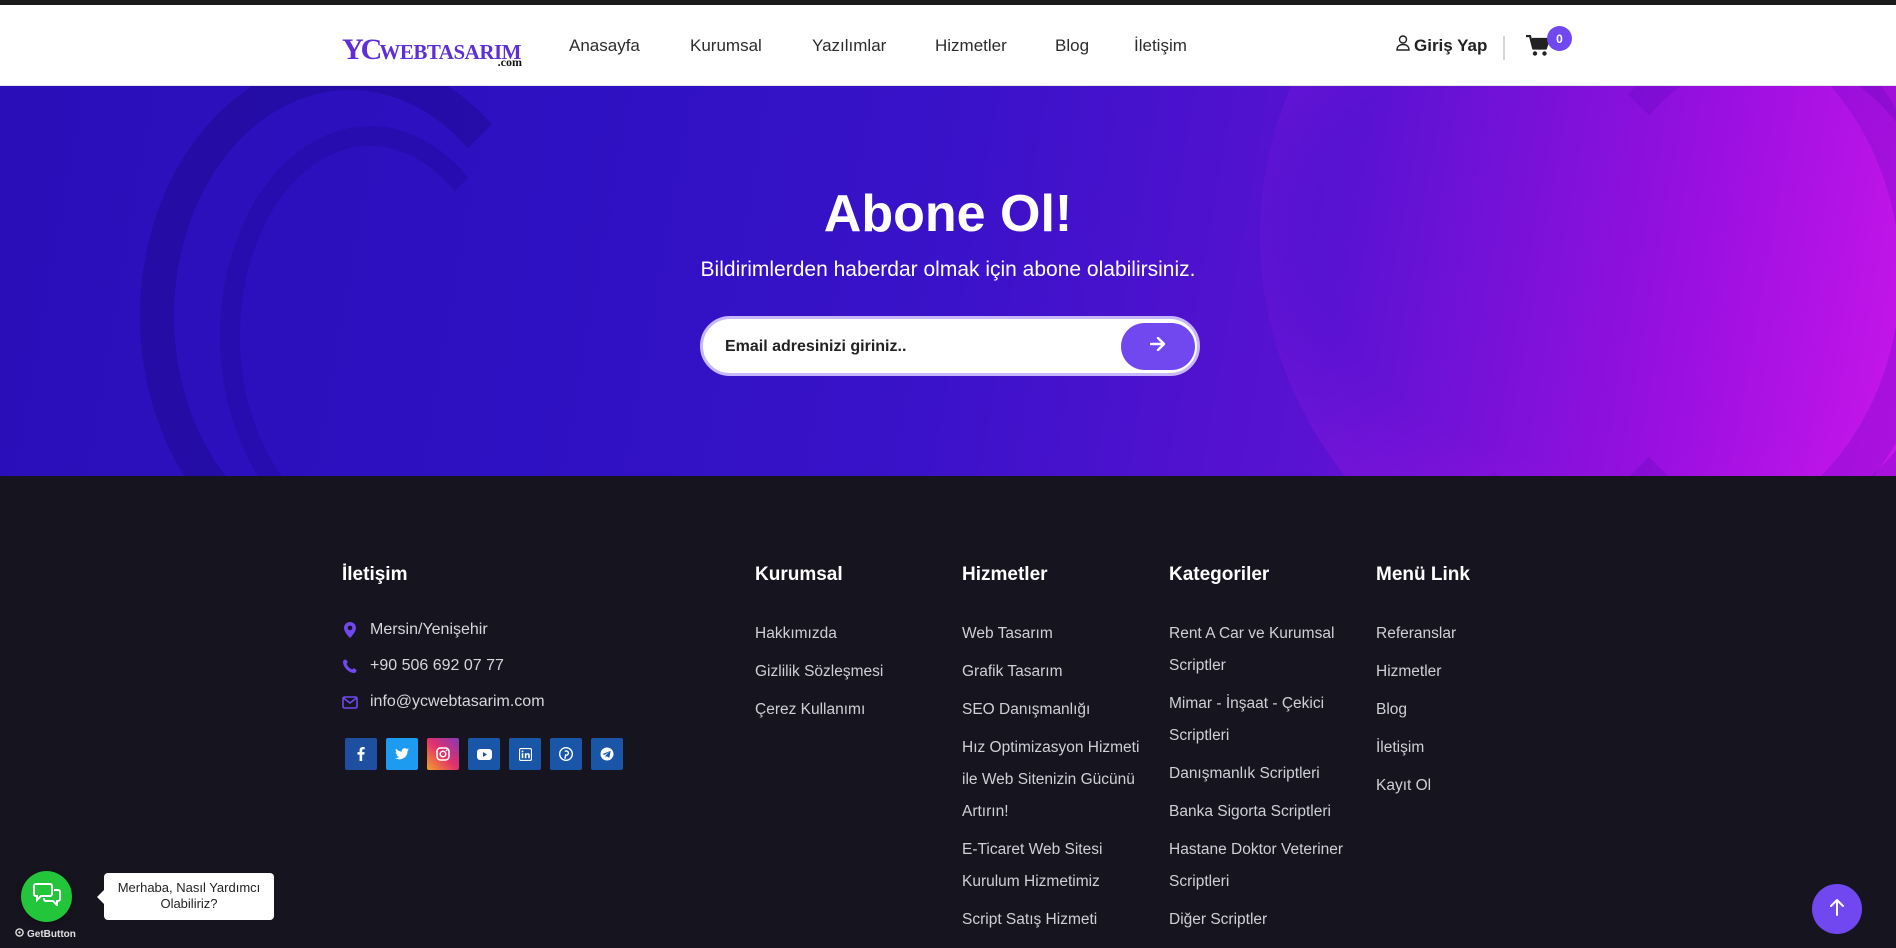 The image size is (1896, 948). Describe the element at coordinates (429, 629) in the screenshot. I see `address-text: Mersin/Yenişehir` at that location.